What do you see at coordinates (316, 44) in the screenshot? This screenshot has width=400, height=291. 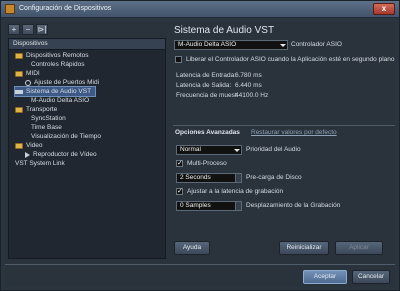 I see `asio-driver-label: Controlador ASIO` at bounding box center [316, 44].